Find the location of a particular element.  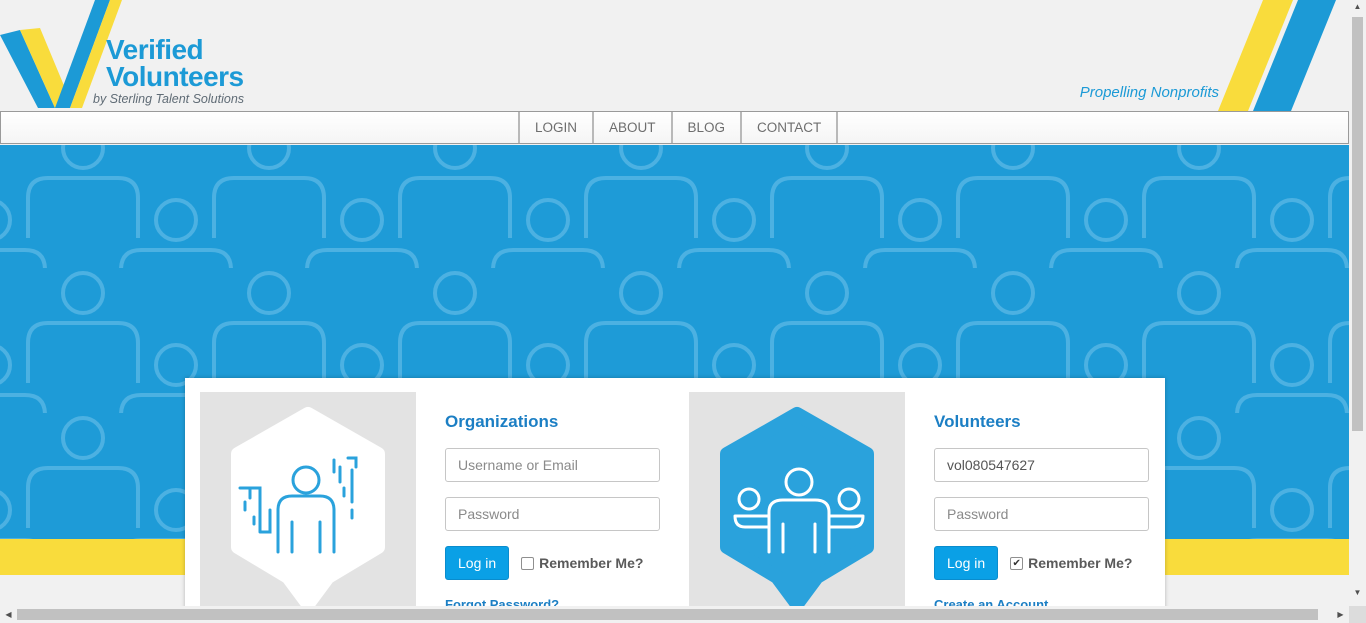

scroll-down-icon: ▼ is located at coordinates (1357, 592).